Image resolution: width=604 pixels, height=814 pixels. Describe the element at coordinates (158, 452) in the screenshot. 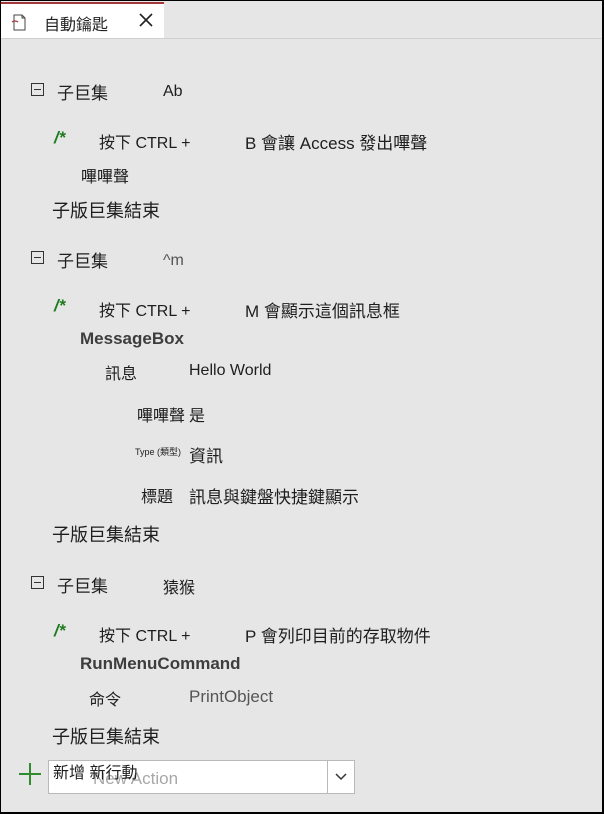

I see `argument-label: Type (類型)` at that location.